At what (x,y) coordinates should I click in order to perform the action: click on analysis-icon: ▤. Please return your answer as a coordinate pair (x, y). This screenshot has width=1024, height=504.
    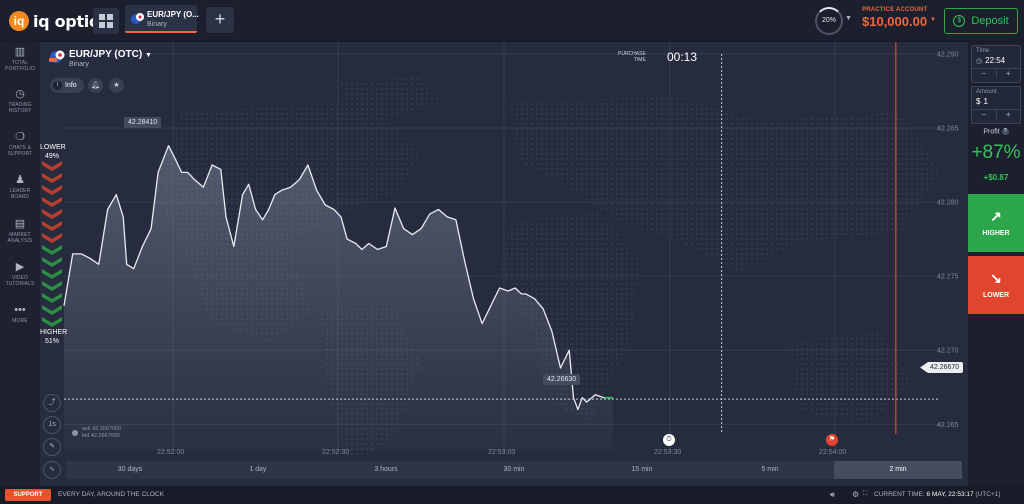
    Looking at the image, I should click on (20, 224).